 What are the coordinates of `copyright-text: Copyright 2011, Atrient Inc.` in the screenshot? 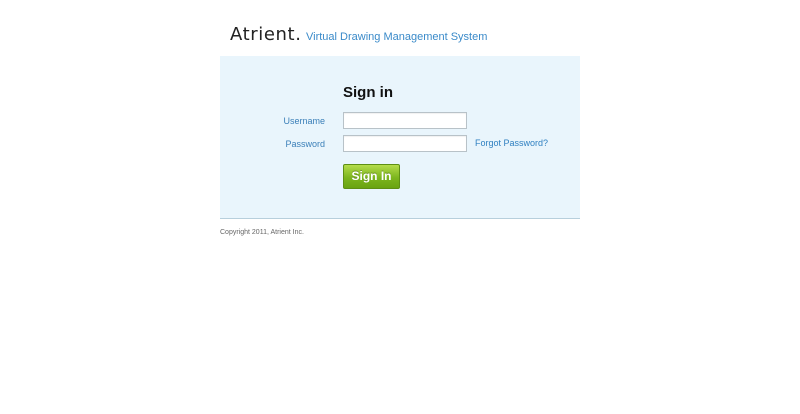 It's located at (262, 232).